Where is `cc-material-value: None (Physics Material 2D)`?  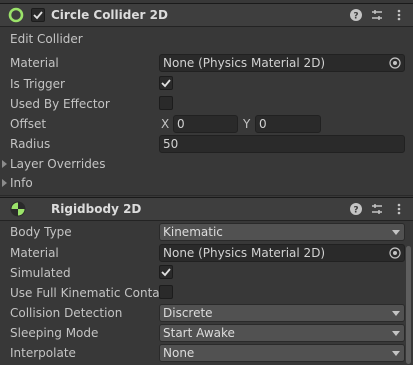 cc-material-value: None (Physics Material 2D) is located at coordinates (244, 63).